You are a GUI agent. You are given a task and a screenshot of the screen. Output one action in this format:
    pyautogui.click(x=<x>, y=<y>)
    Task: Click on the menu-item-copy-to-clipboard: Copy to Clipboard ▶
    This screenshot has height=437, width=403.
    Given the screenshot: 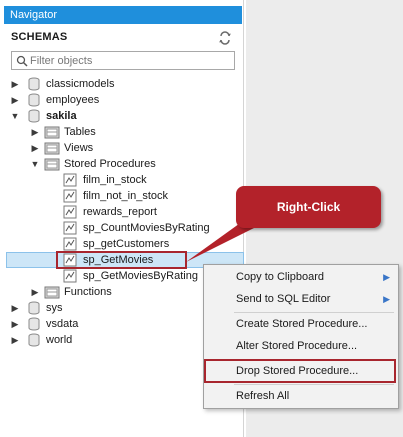 What is the action you would take?
    pyautogui.click(x=301, y=277)
    